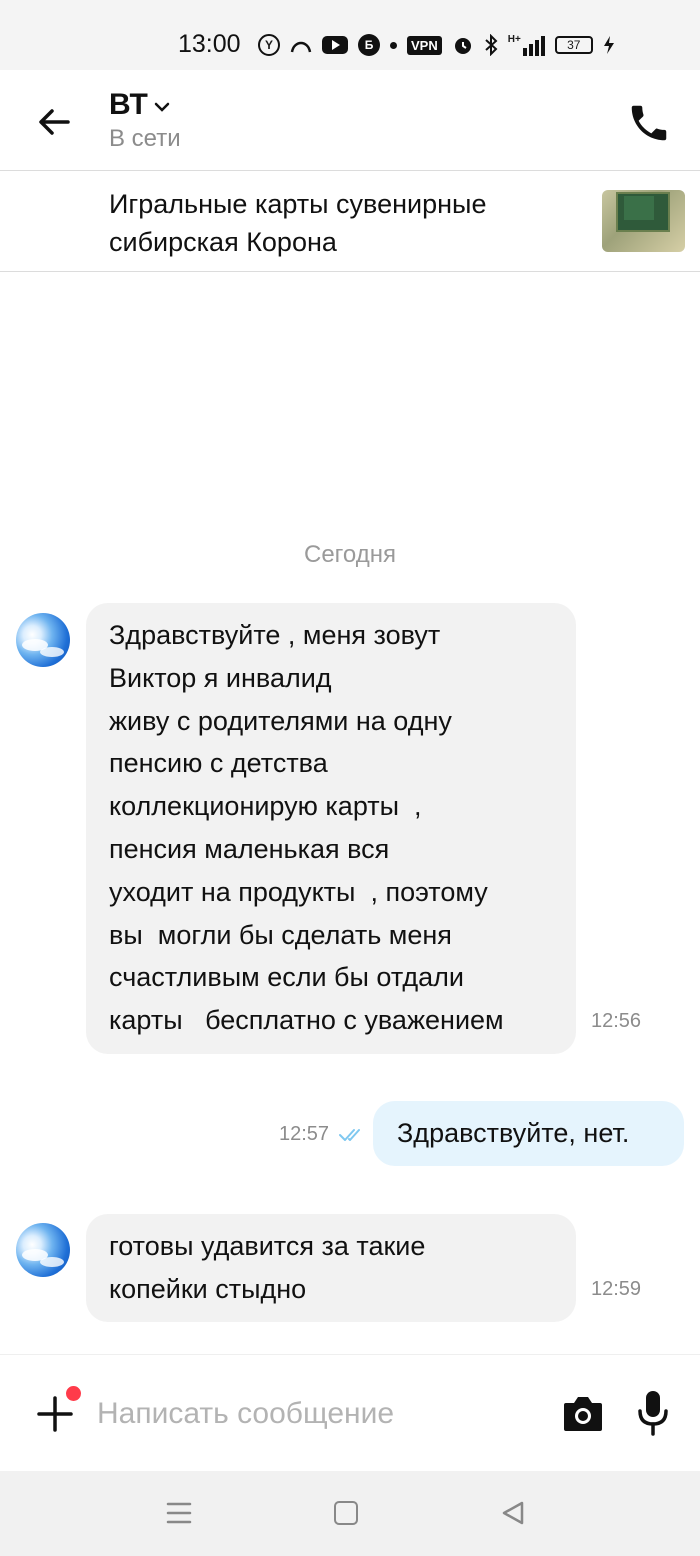  I want to click on message-line: копейки стыдно, so click(208, 1288).